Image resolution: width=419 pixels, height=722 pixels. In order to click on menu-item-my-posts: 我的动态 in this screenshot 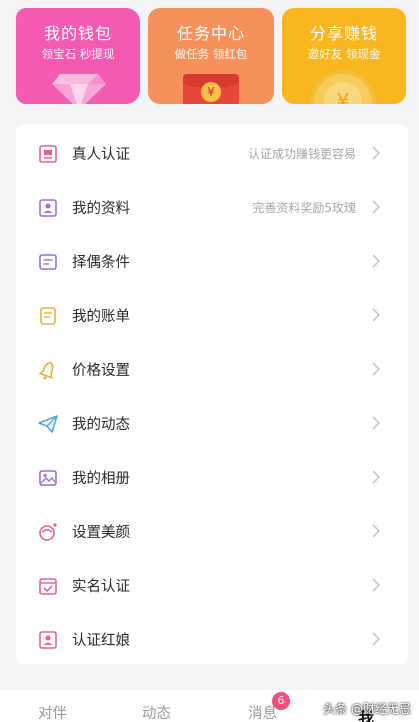, I will do `click(212, 423)`.